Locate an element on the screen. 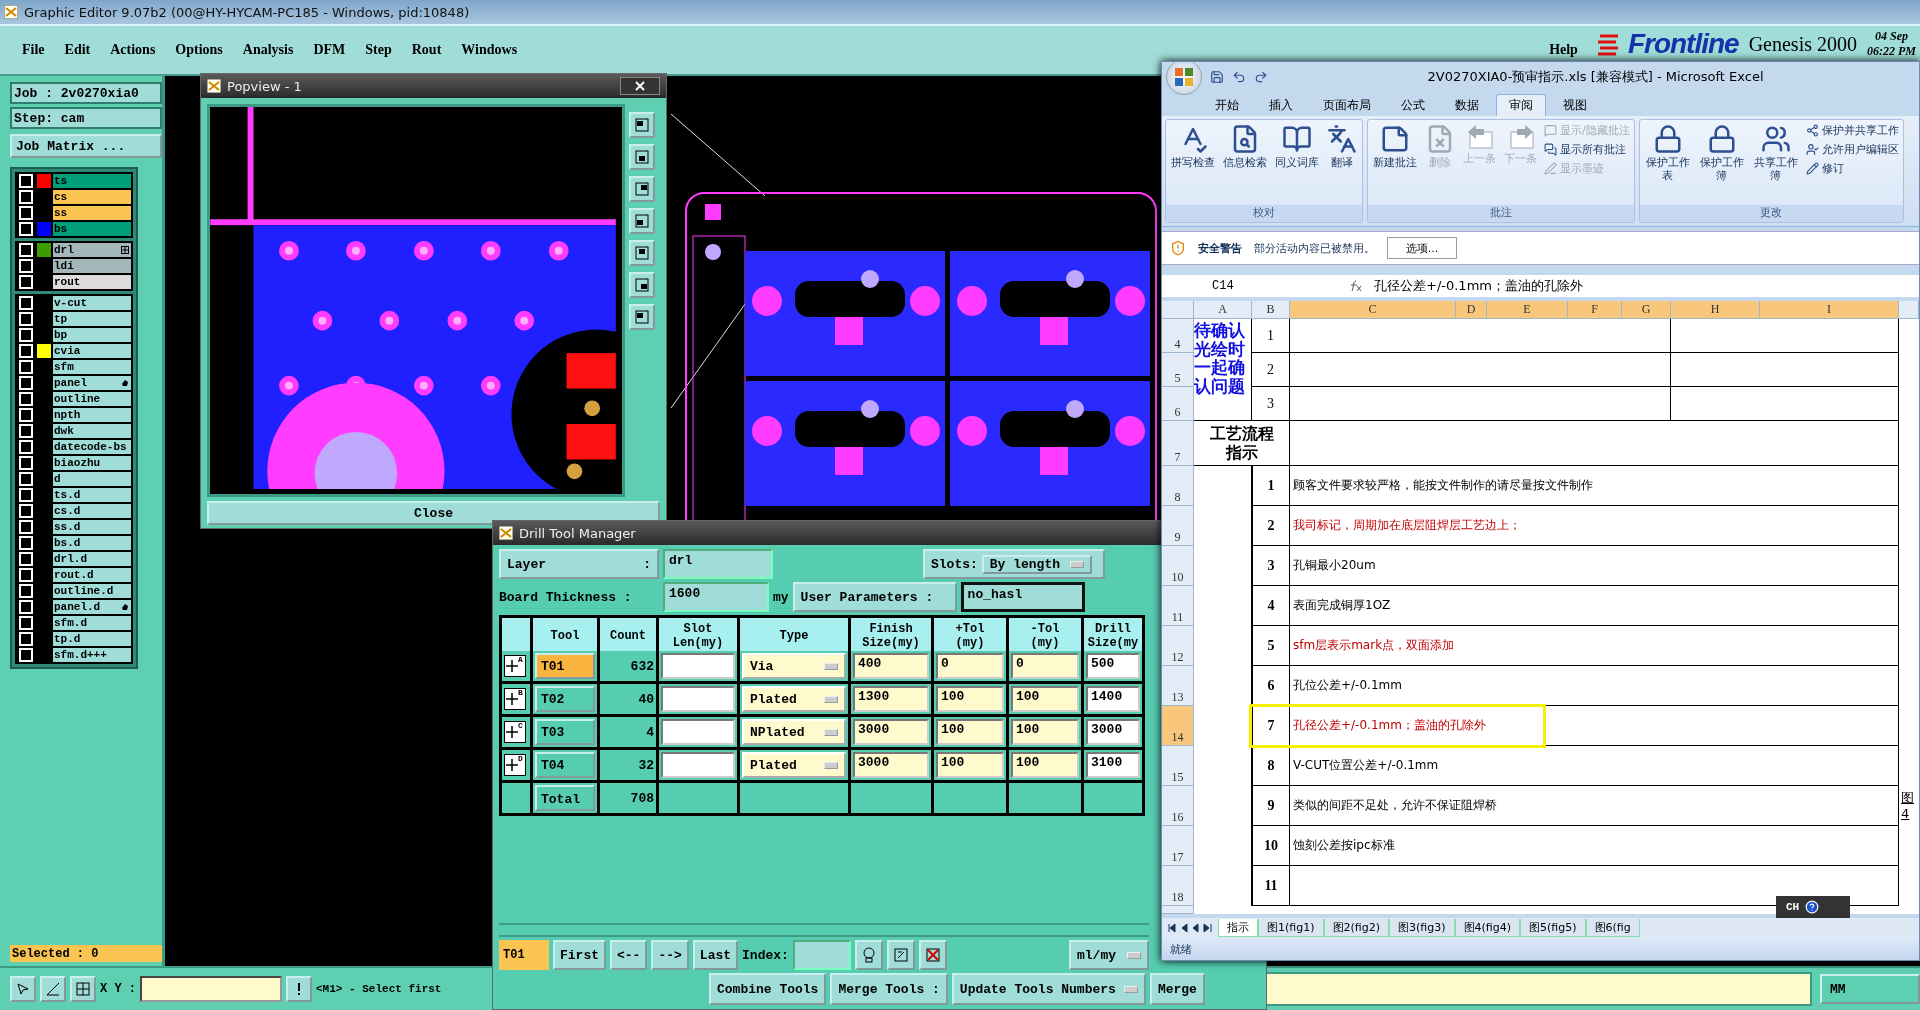  ribbon-button: 同义词库 is located at coordinates (1297, 162).